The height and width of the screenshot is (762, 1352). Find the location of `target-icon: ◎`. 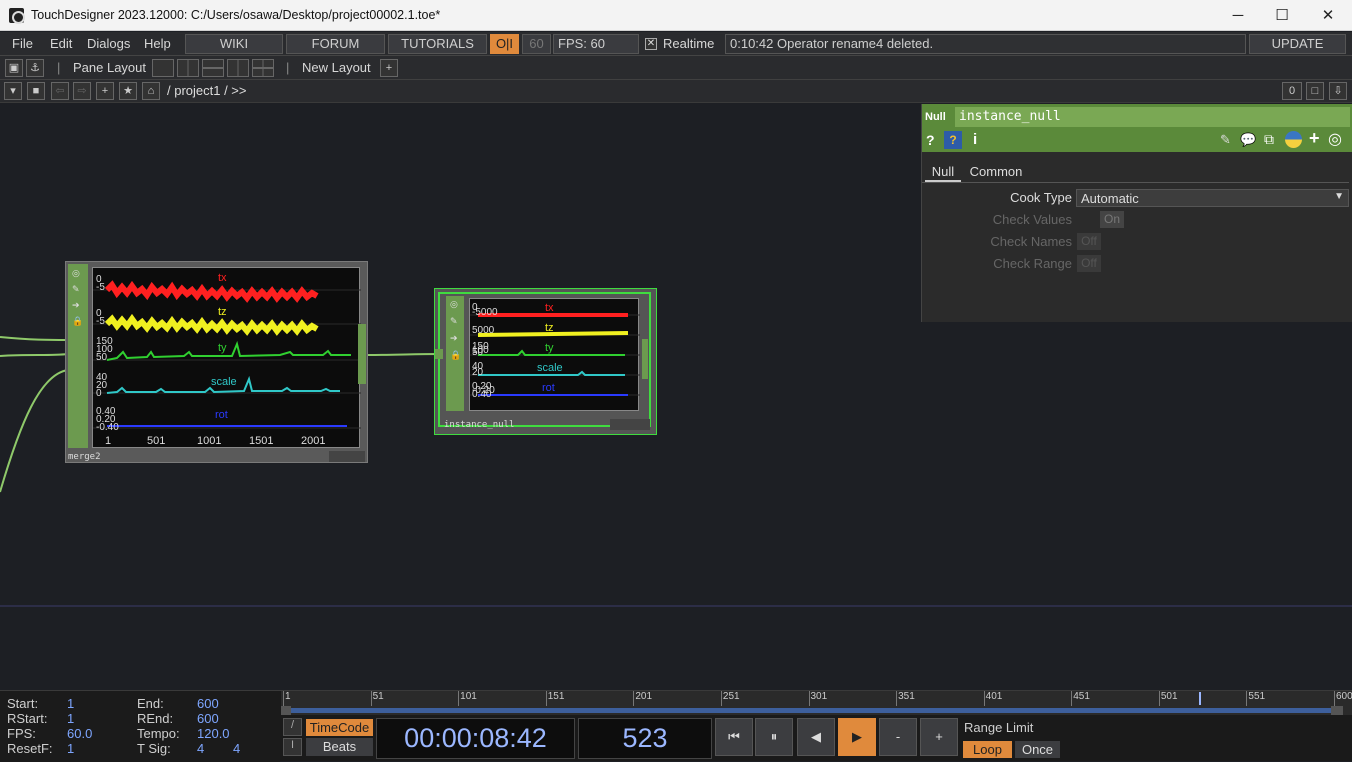

target-icon: ◎ is located at coordinates (1335, 139).